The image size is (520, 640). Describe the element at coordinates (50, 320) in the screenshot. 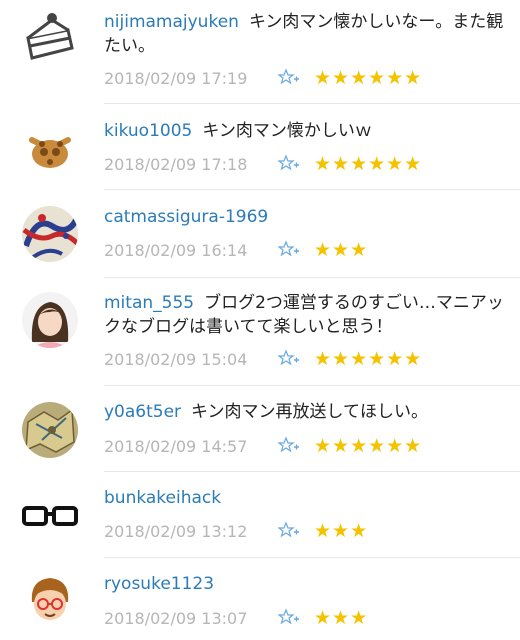

I see `woman-icon` at that location.